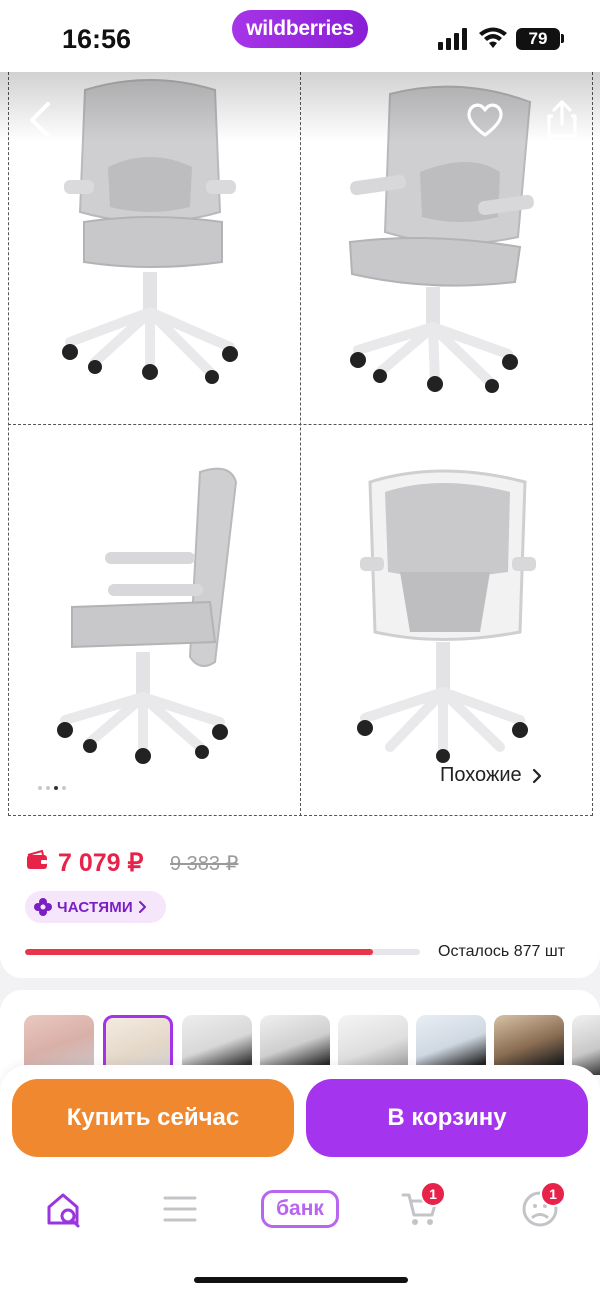 The height and width of the screenshot is (1297, 600). What do you see at coordinates (452, 39) in the screenshot?
I see `signal-icon` at bounding box center [452, 39].